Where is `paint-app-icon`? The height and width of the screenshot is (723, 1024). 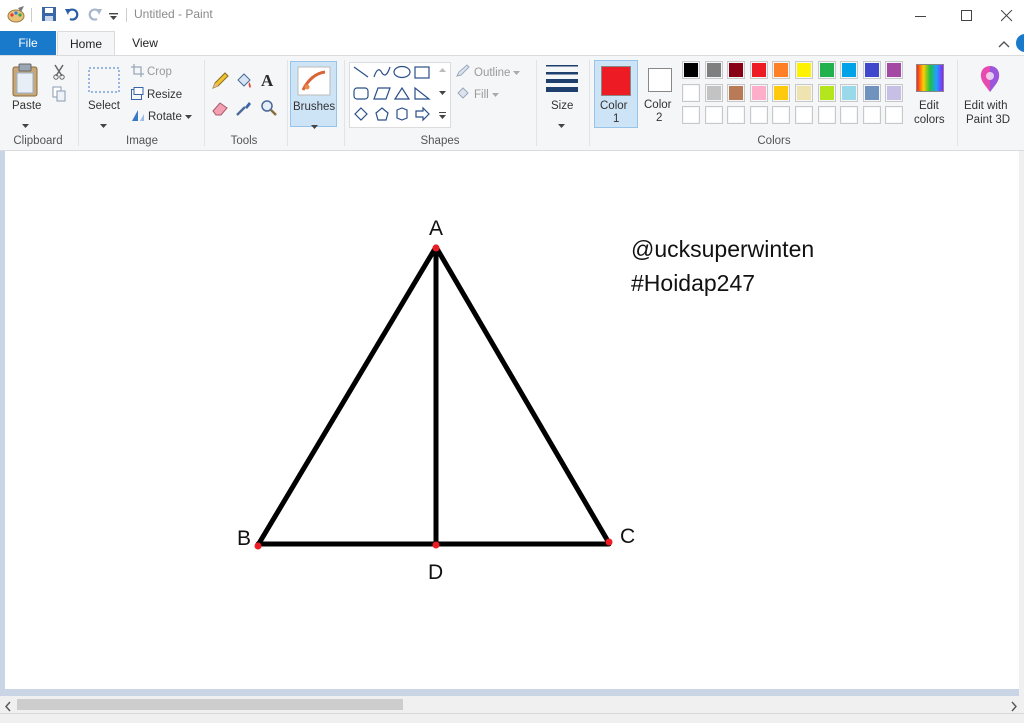 paint-app-icon is located at coordinates (16, 15).